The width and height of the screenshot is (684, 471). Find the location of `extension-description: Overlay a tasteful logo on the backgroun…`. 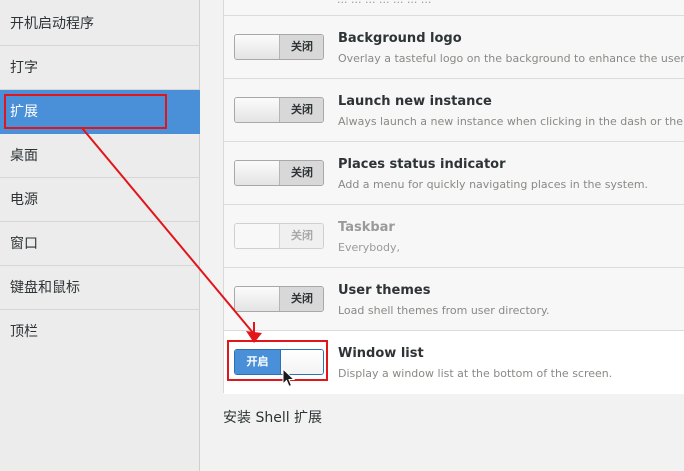

extension-description: Overlay a tasteful logo on the backgroun… is located at coordinates (511, 58).